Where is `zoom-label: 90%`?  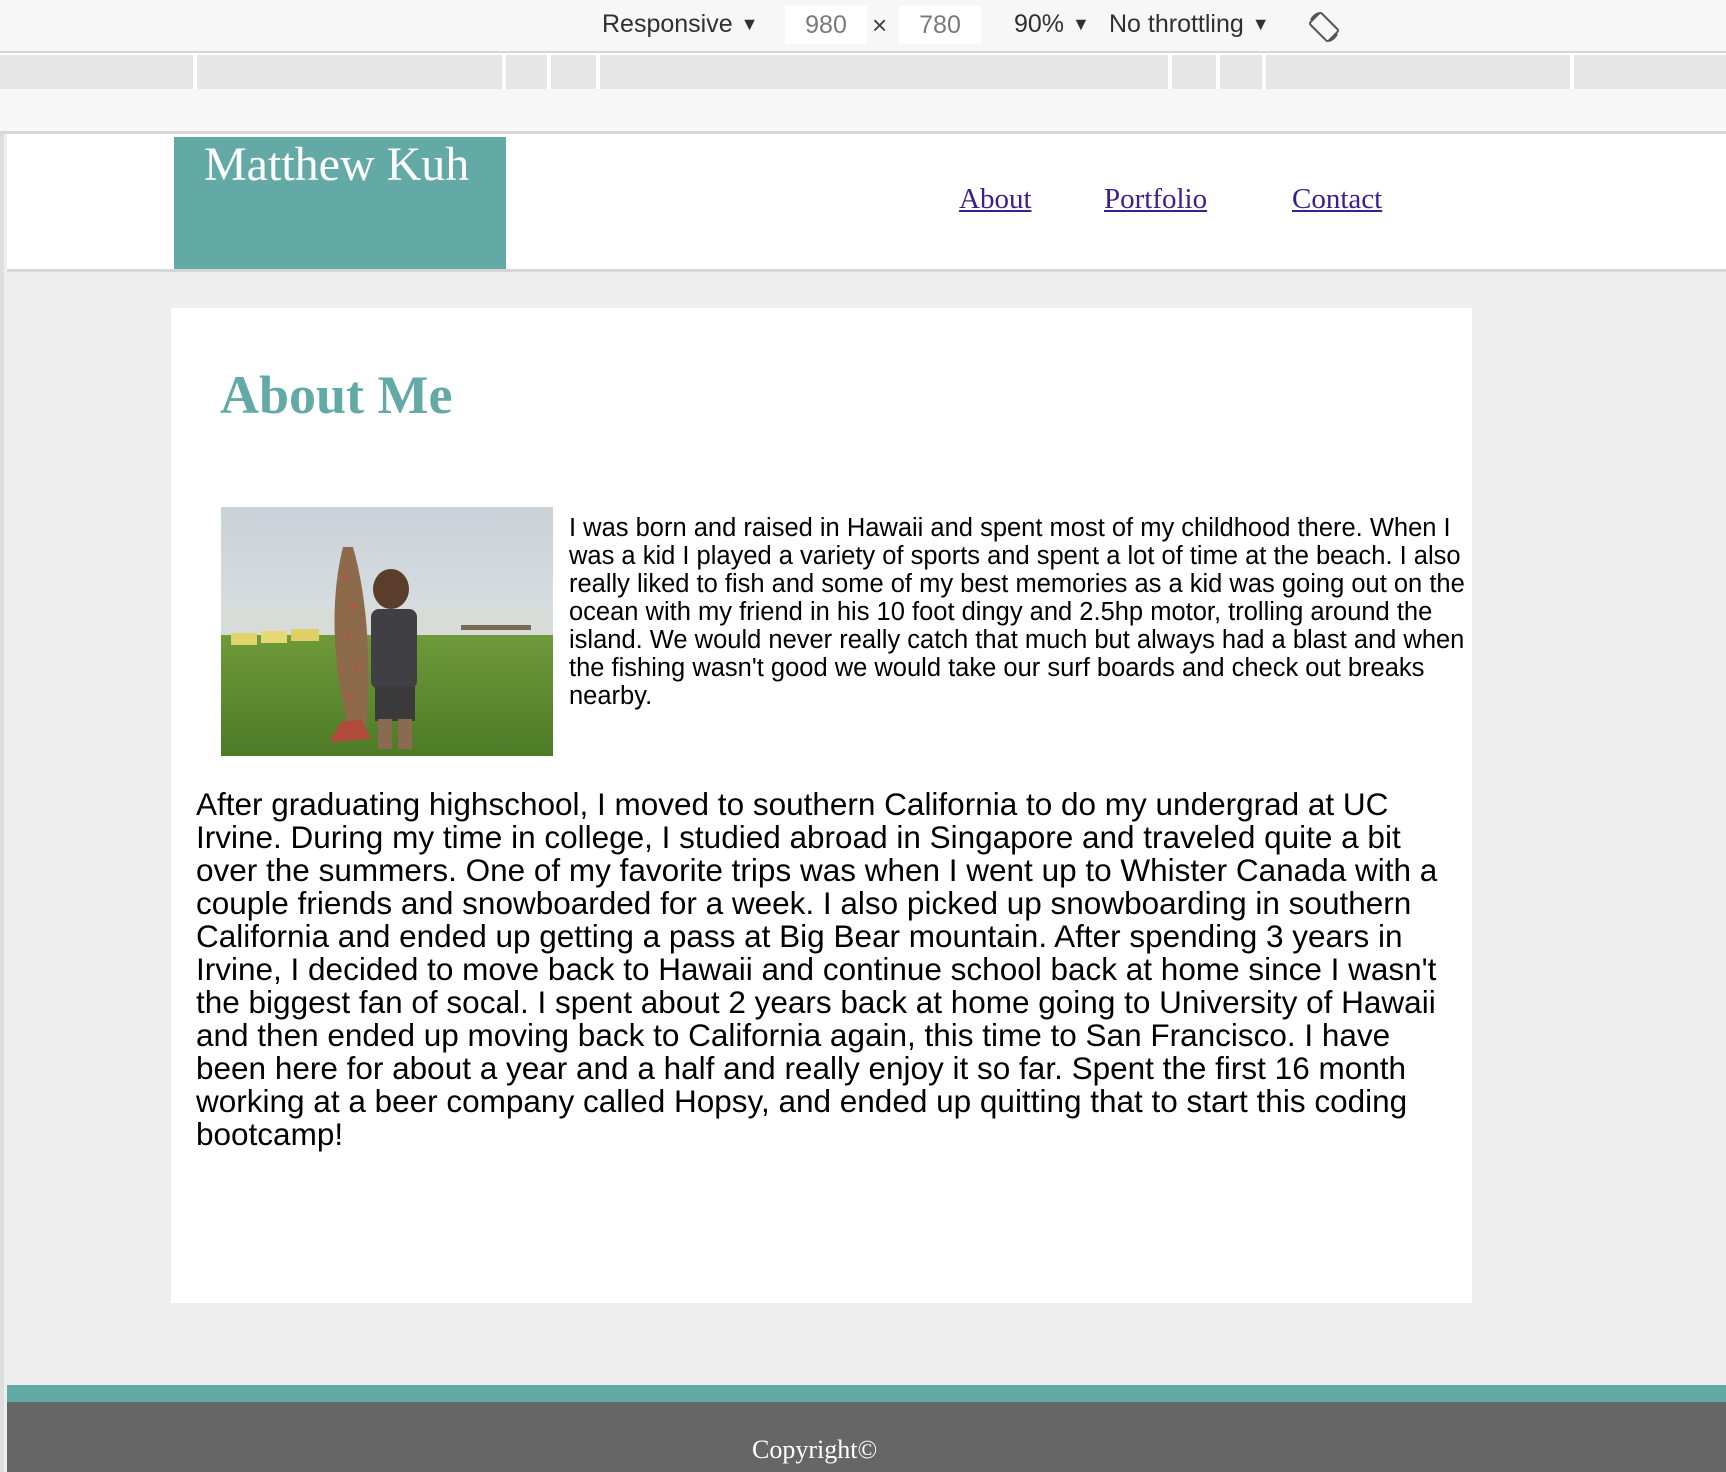
zoom-label: 90% is located at coordinates (1039, 24).